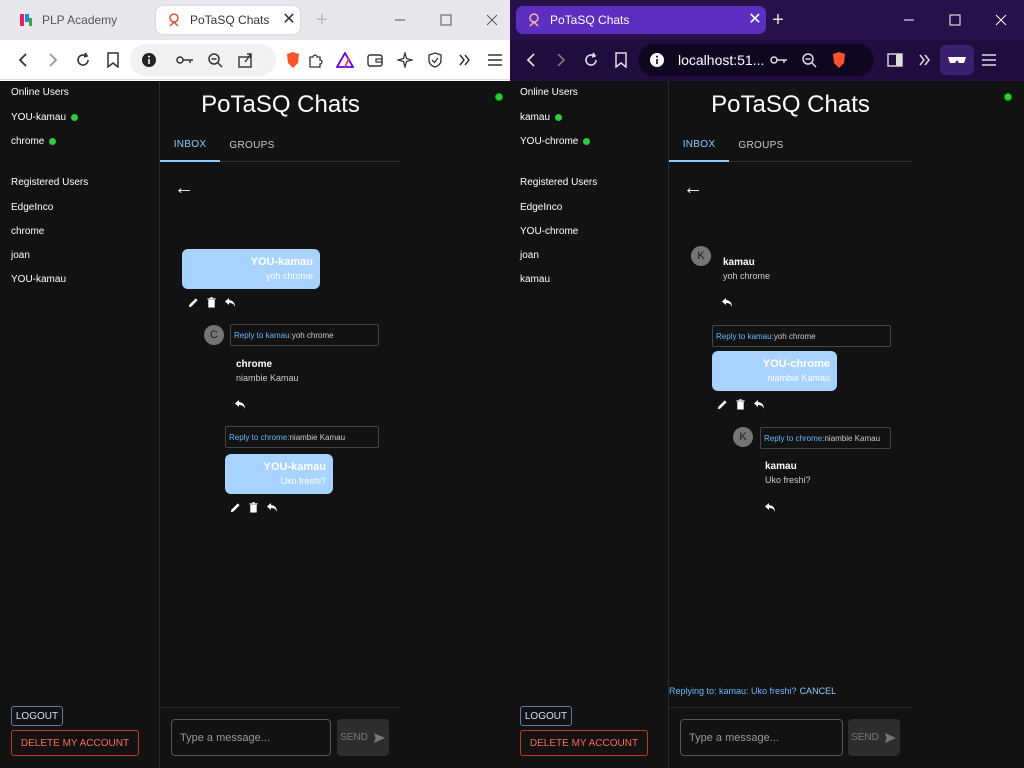 This screenshot has width=1024, height=768. What do you see at coordinates (733, 691) in the screenshot?
I see `replying-text: Replying to: kamau: Uko freshi?` at bounding box center [733, 691].